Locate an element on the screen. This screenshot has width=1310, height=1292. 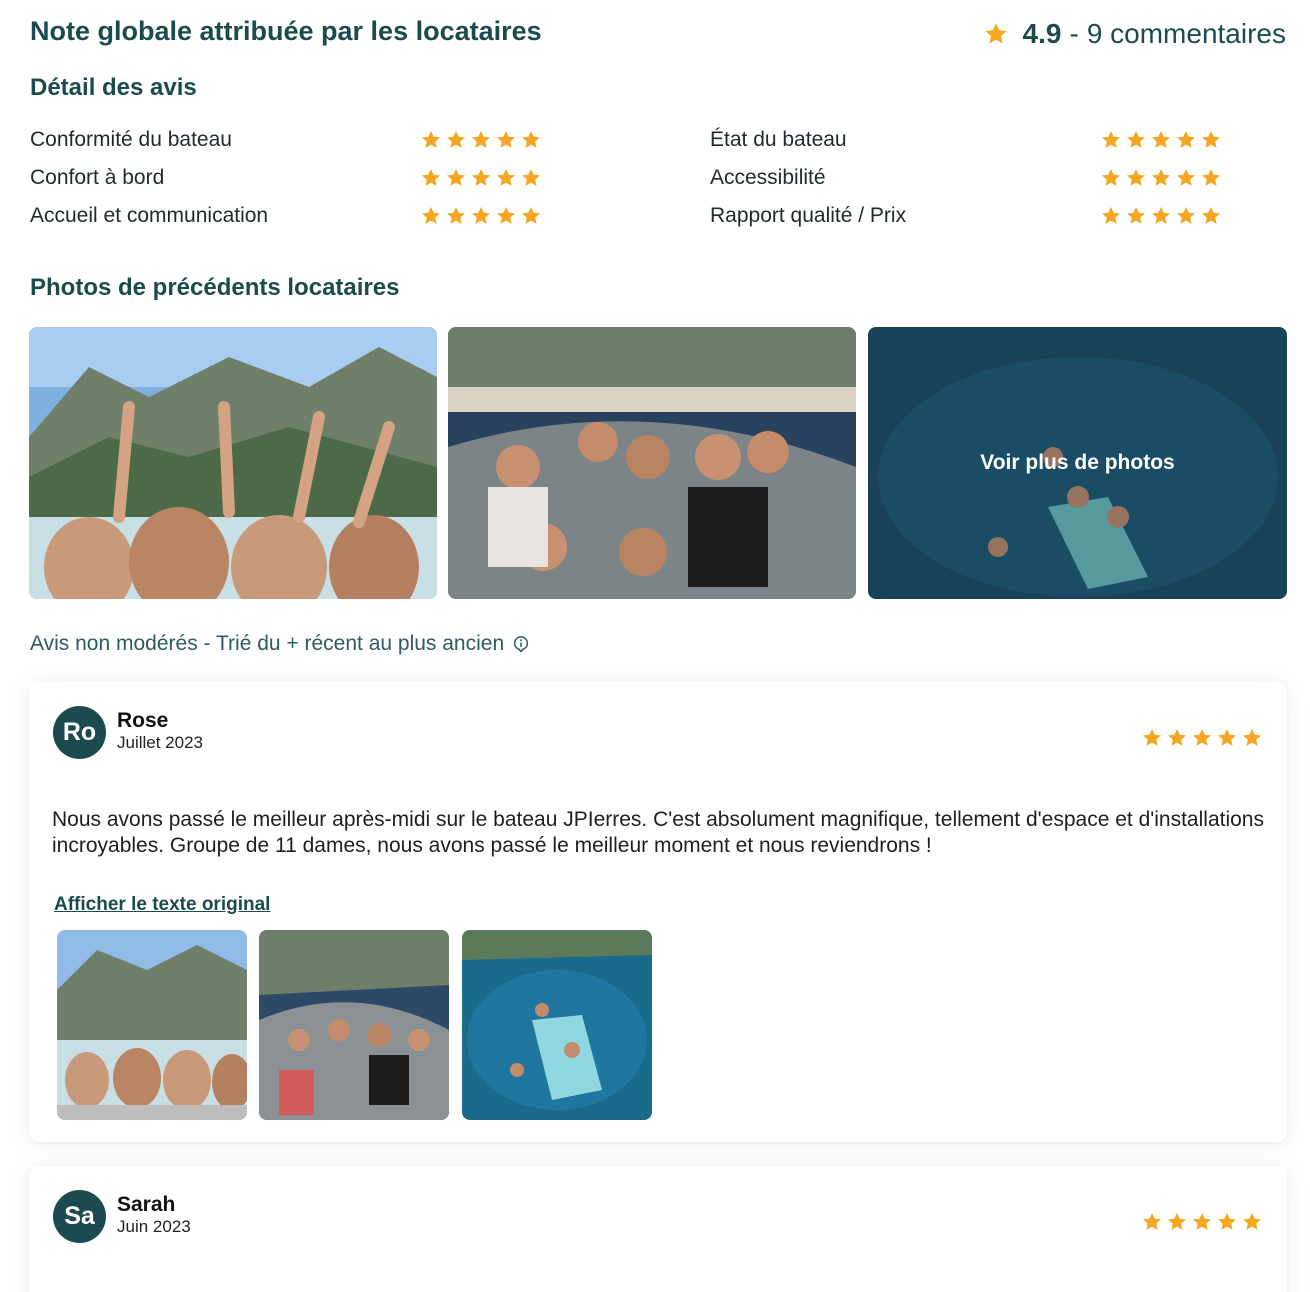
info-icon is located at coordinates (521, 644).